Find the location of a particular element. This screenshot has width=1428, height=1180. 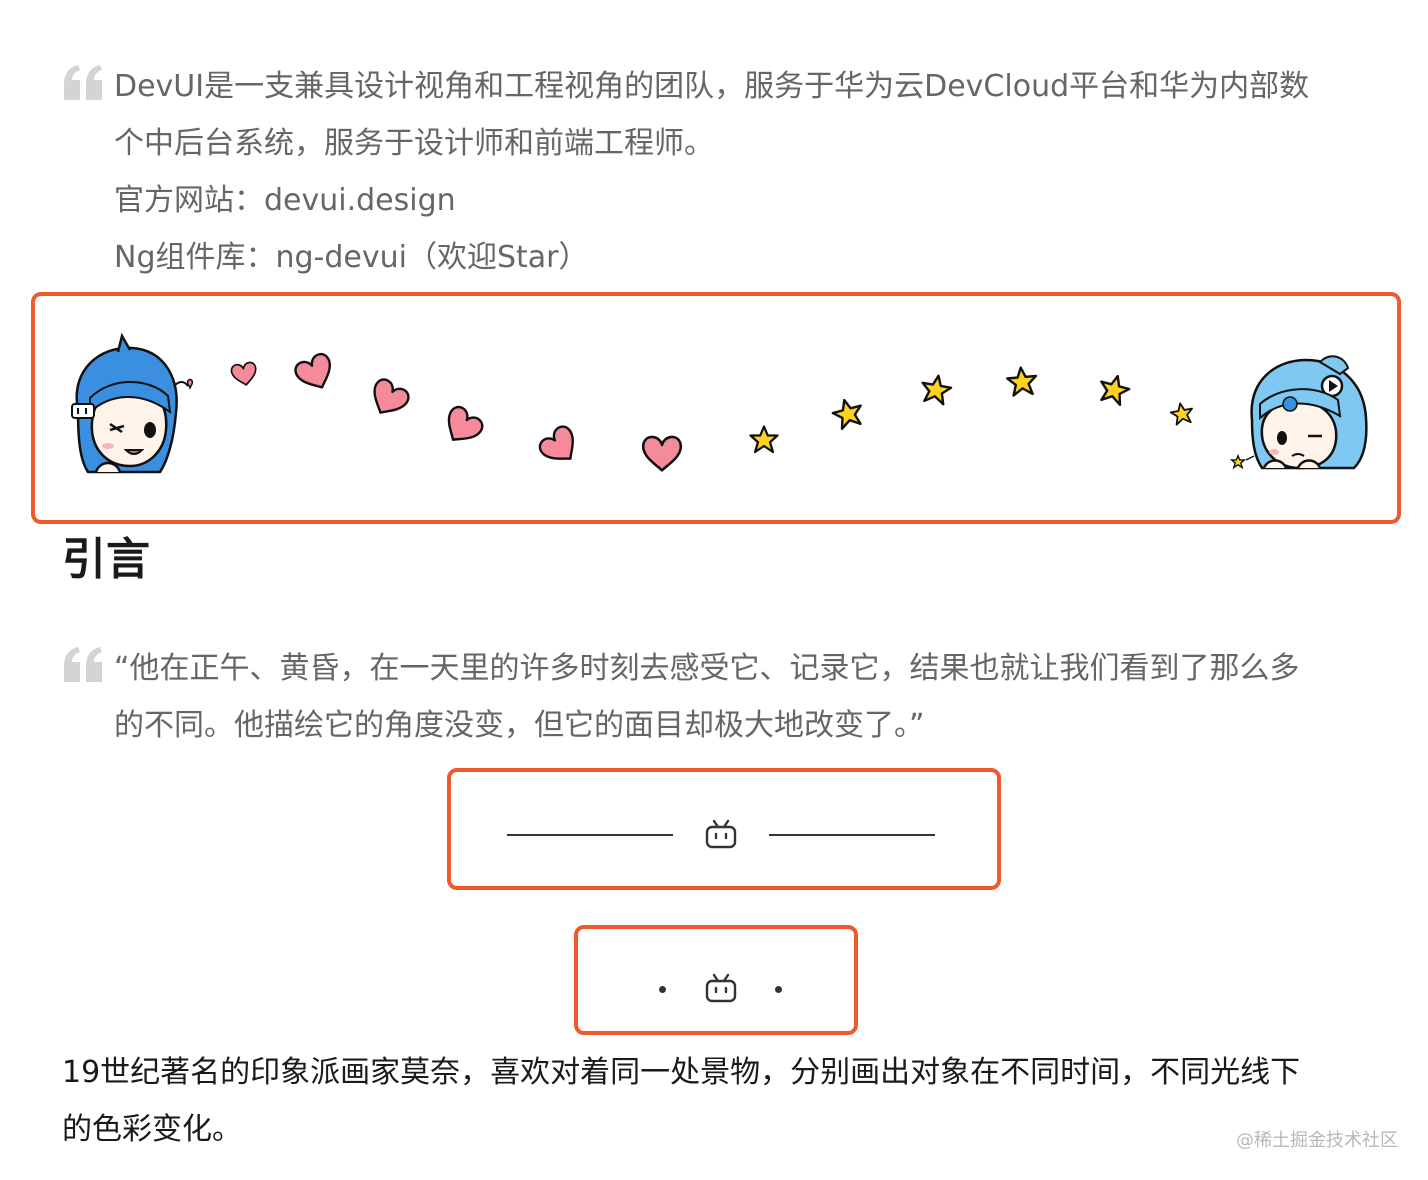

intro-quote-line: 个中后台系统，服务于设计师和前端工程师。 is located at coordinates (414, 143).